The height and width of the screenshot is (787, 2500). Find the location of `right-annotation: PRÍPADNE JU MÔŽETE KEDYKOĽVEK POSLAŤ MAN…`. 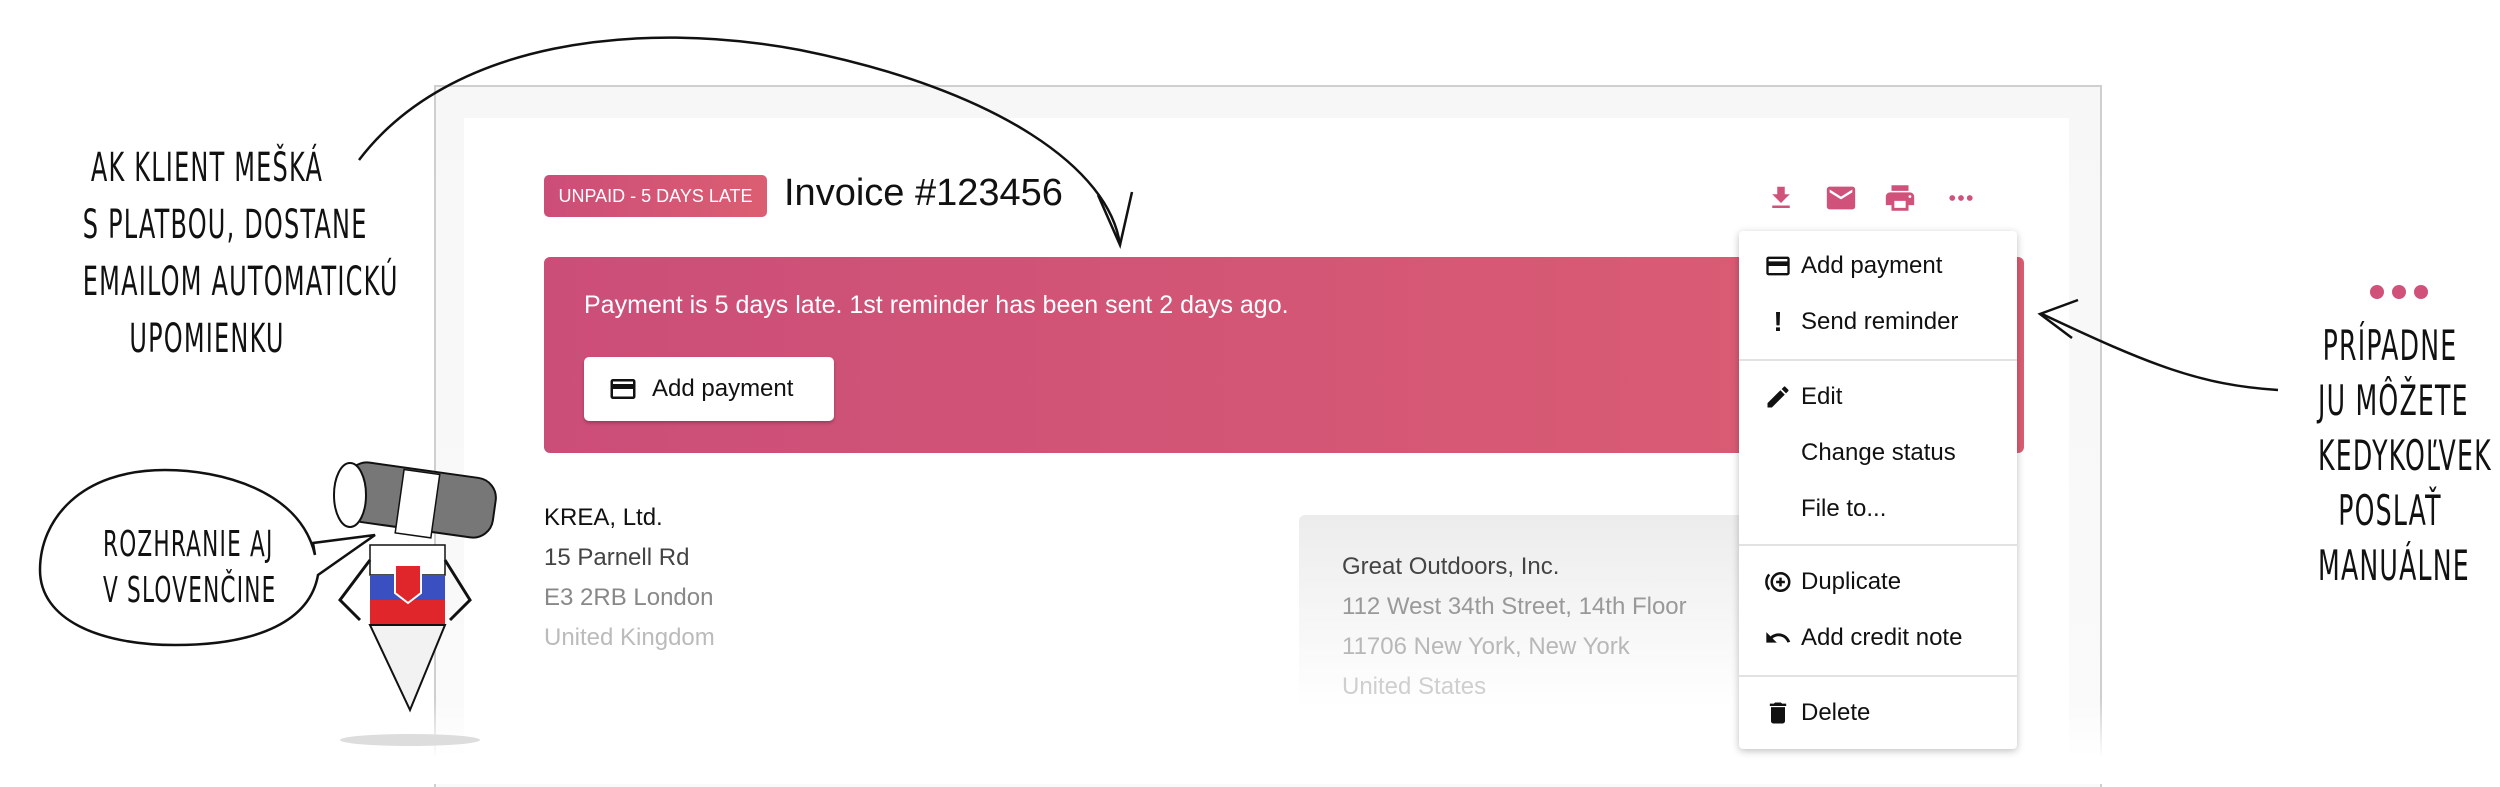

right-annotation: PRÍPADNE JU MÔŽETE KEDYKOĽVEK POSLAŤ MAN… is located at coordinates (2385, 455).